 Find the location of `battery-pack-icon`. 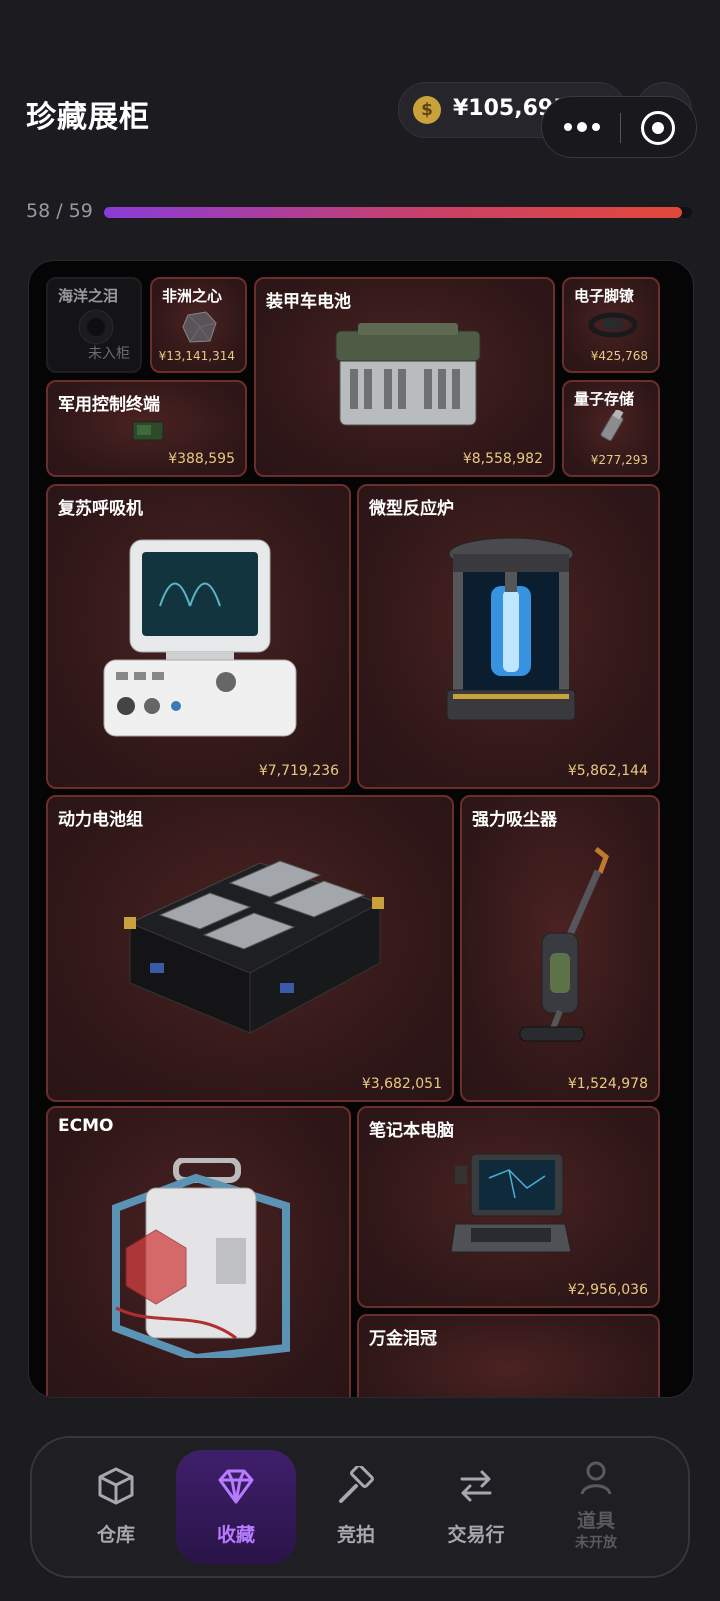

battery-pack-icon is located at coordinates (254, 947).